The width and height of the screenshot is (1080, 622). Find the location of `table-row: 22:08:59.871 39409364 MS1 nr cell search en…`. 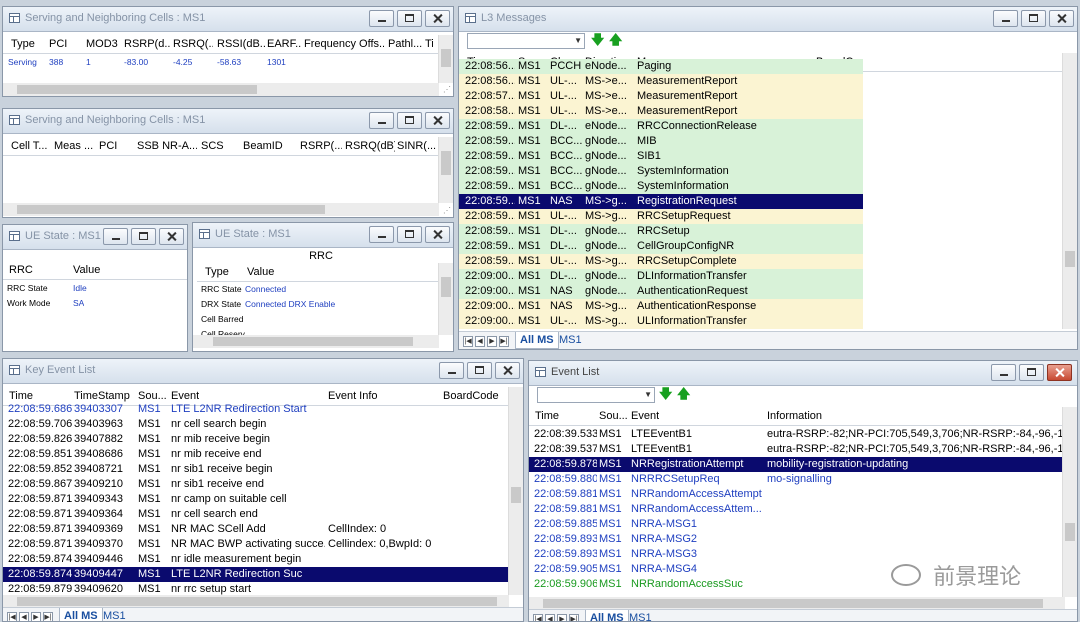

table-row: 22:08:59.871 39409364 MS1 nr cell search en… is located at coordinates (256, 514).